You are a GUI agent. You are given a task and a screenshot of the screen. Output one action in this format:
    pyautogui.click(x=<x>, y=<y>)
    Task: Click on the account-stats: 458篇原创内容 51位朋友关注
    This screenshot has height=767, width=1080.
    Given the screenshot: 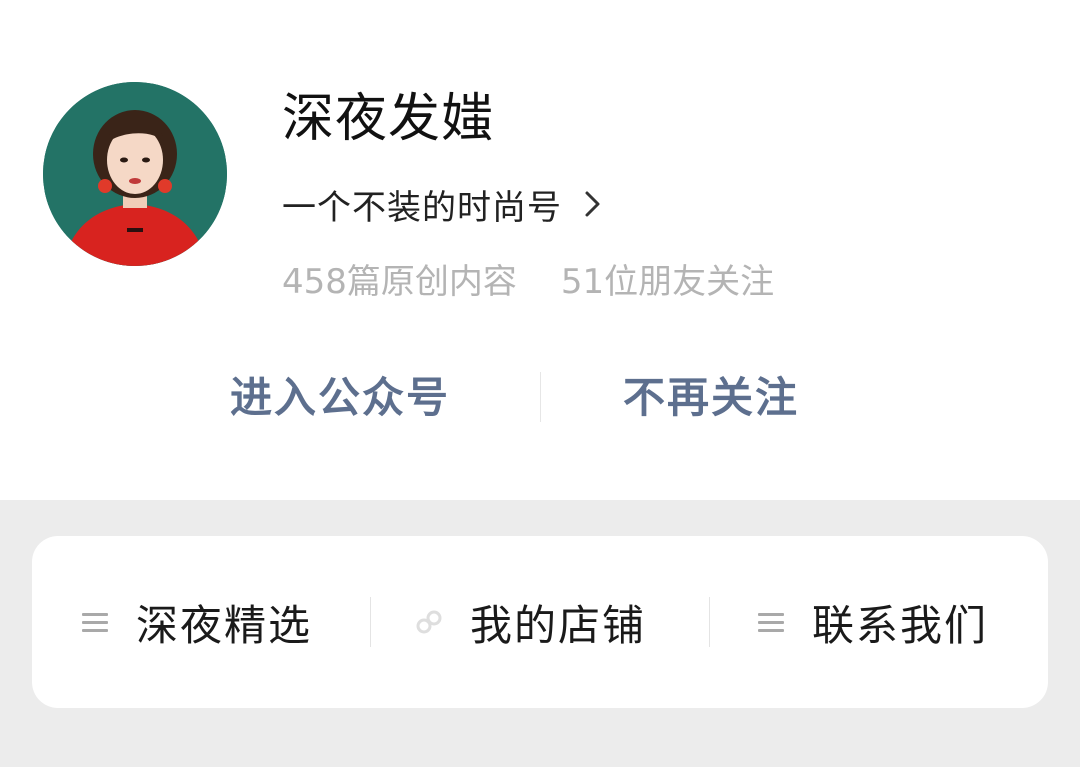 What is the action you would take?
    pyautogui.click(x=528, y=278)
    